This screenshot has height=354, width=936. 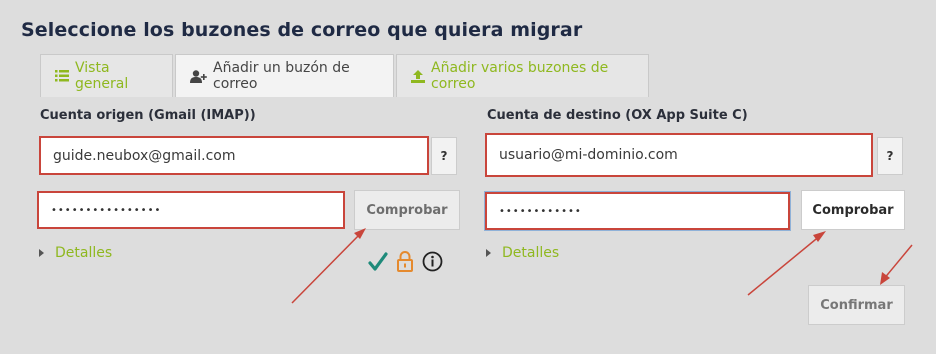 I want to click on source-details-toggle: Detalles, so click(x=75, y=253).